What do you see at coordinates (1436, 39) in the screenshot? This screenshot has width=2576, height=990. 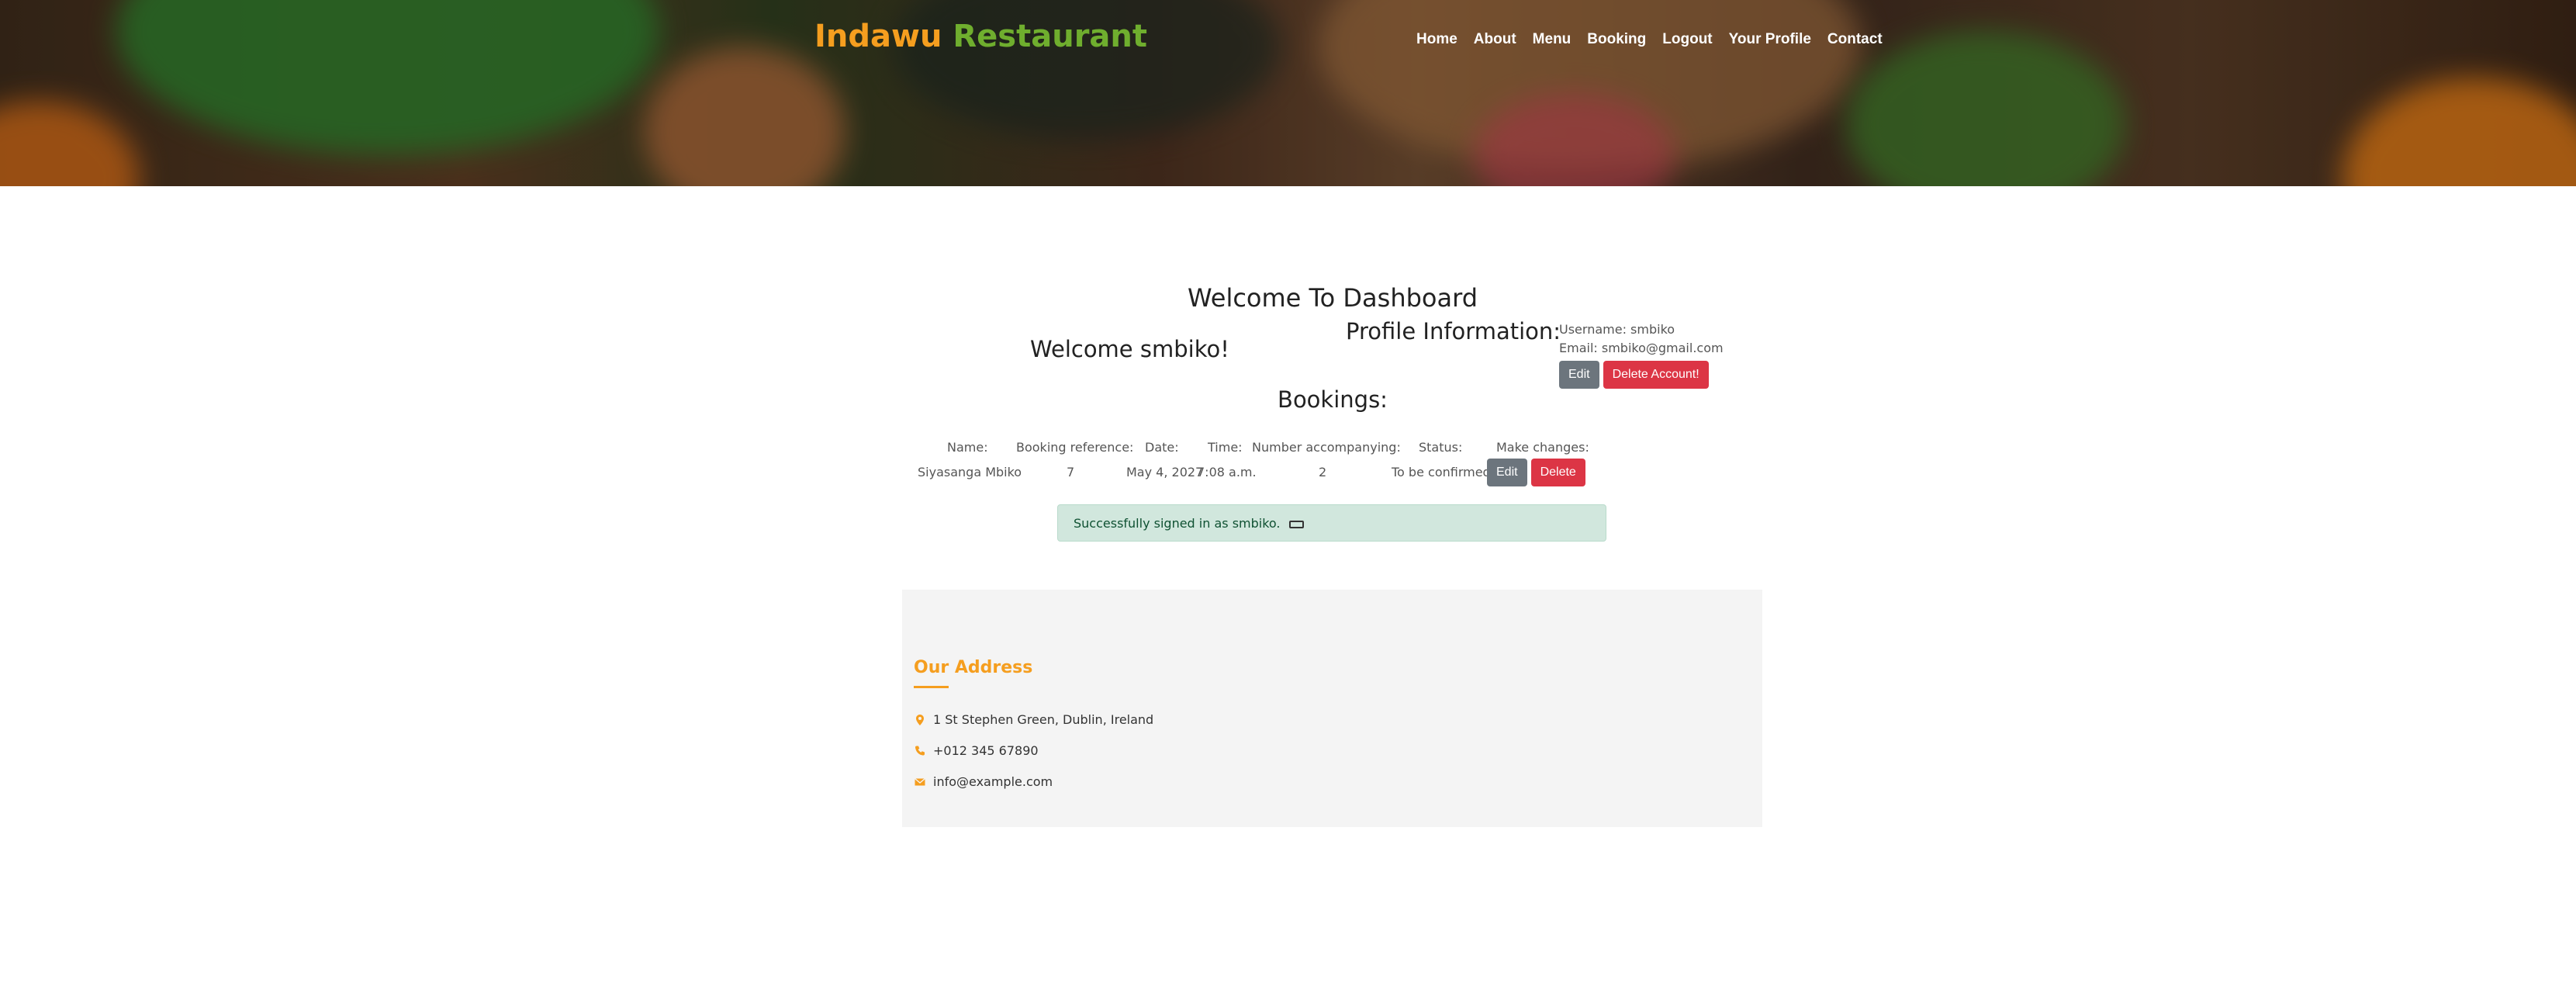 I see `nav-home: Home` at bounding box center [1436, 39].